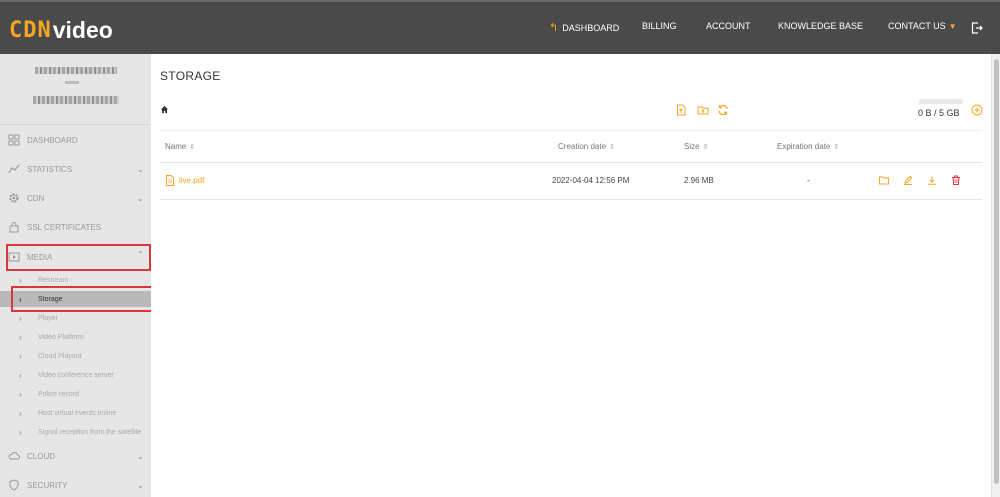  I want to click on dashboard-icon, so click(14, 140).